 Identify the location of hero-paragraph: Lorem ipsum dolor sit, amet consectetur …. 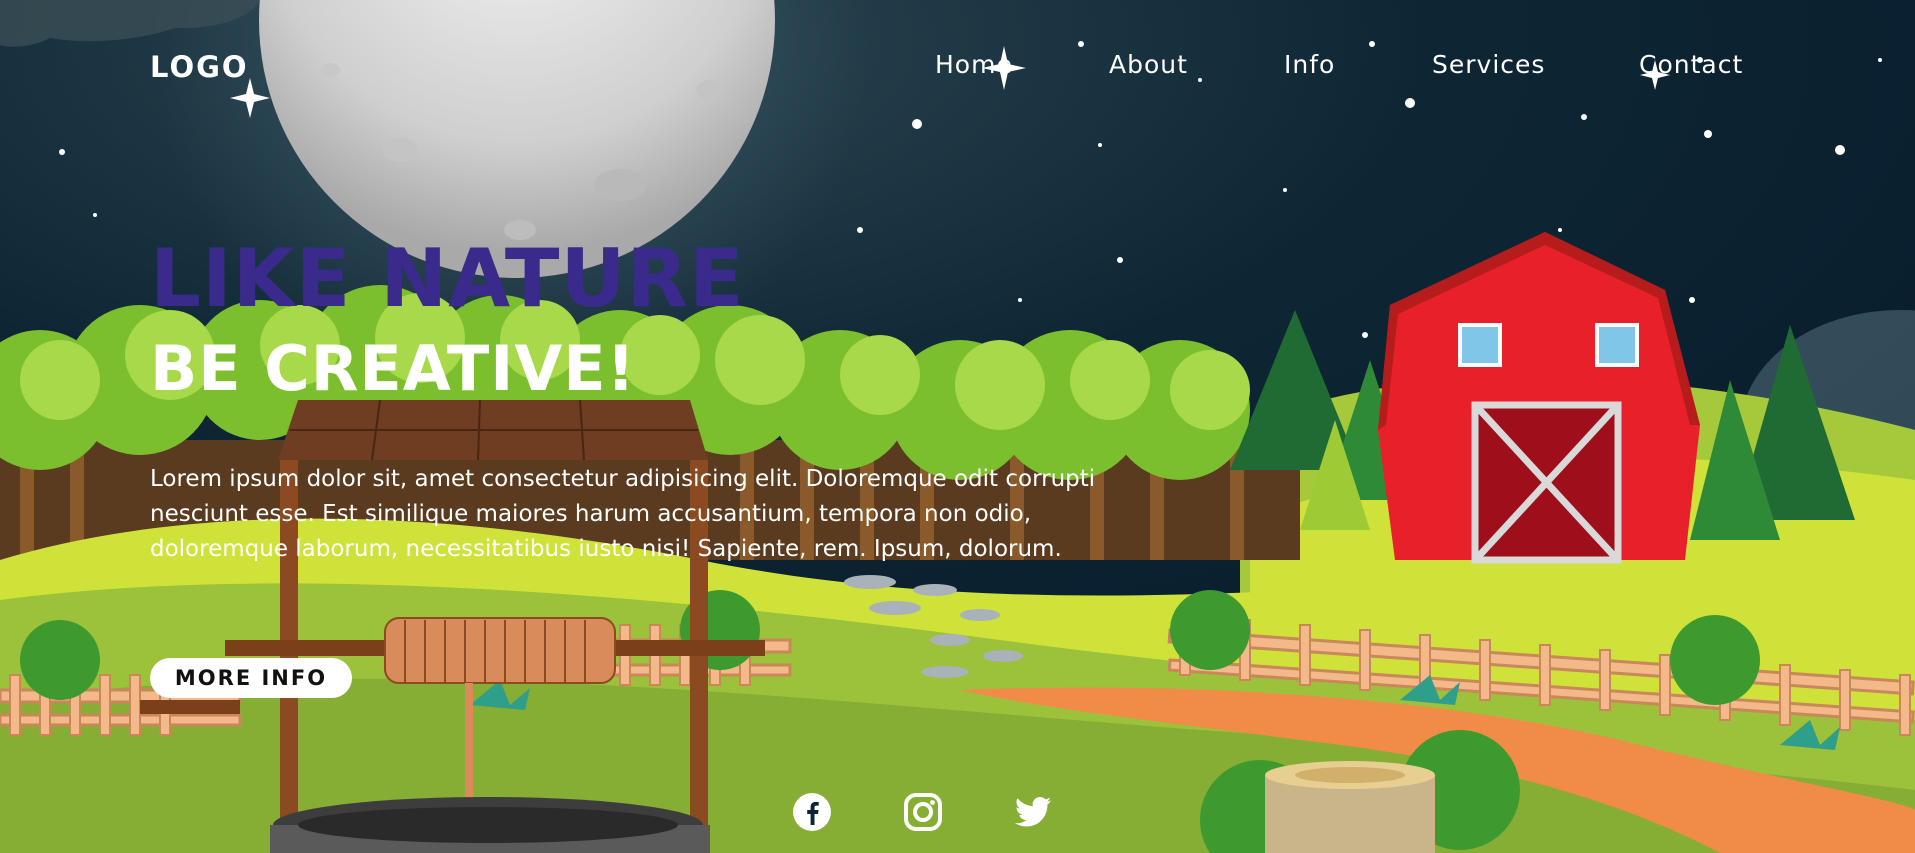
(623, 514).